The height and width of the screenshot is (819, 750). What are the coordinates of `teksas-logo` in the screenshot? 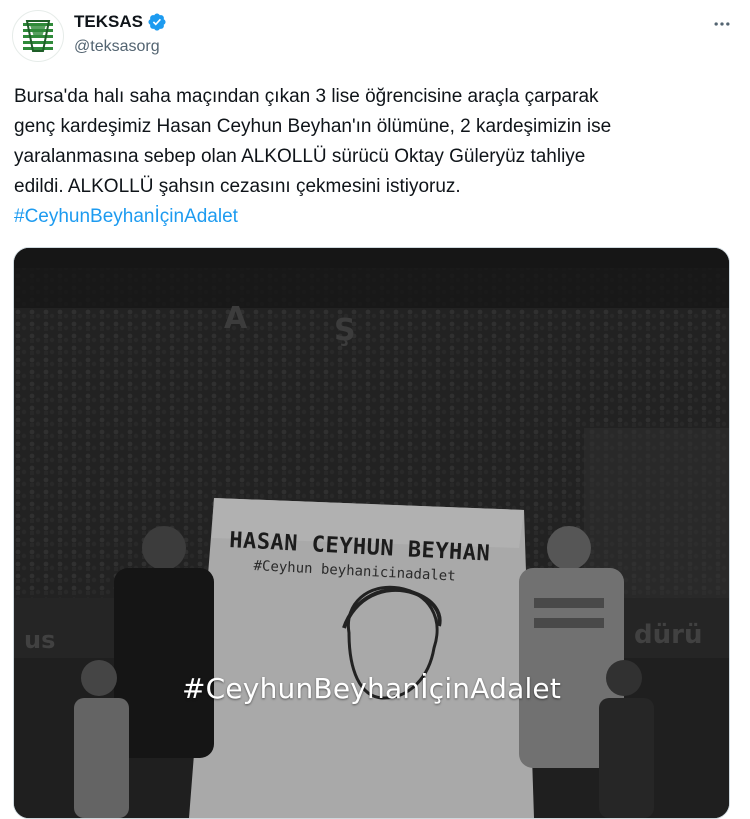 It's located at (38, 36).